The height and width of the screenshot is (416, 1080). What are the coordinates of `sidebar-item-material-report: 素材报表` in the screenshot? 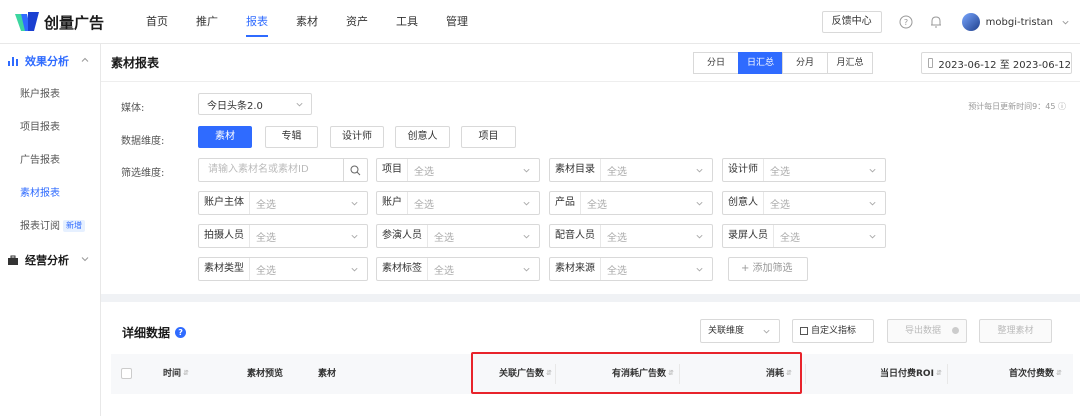 It's located at (50, 193).